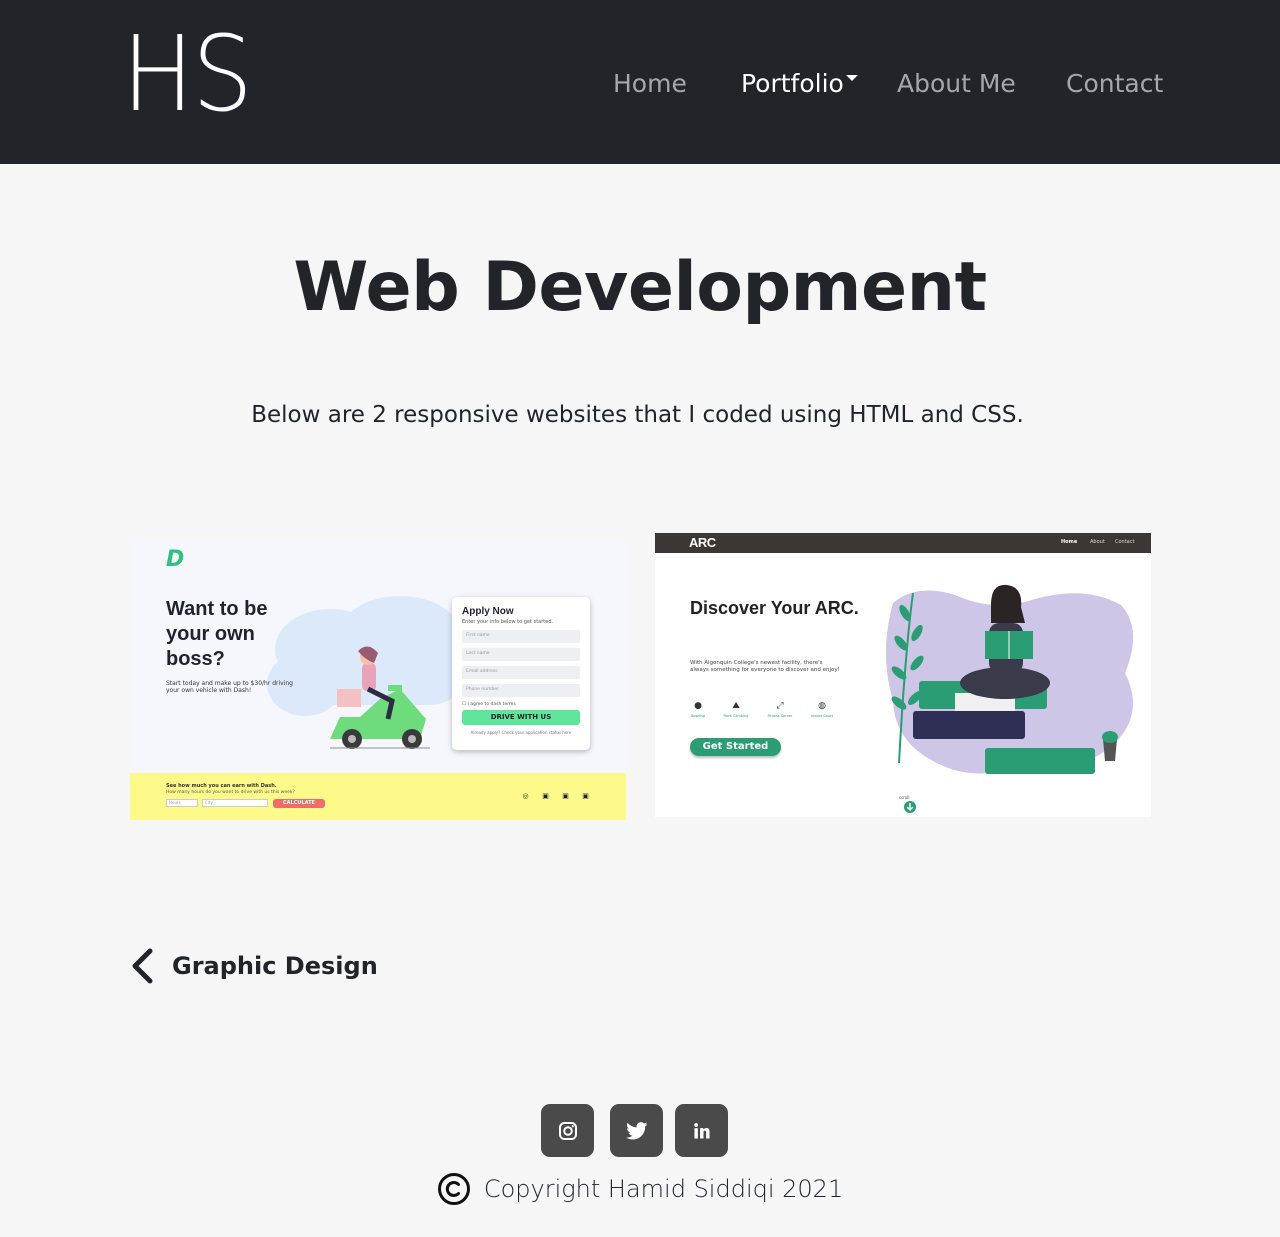 The height and width of the screenshot is (1237, 1280). Describe the element at coordinates (217, 634) in the screenshot. I see `dash-heading: Want to be your own boss?` at that location.